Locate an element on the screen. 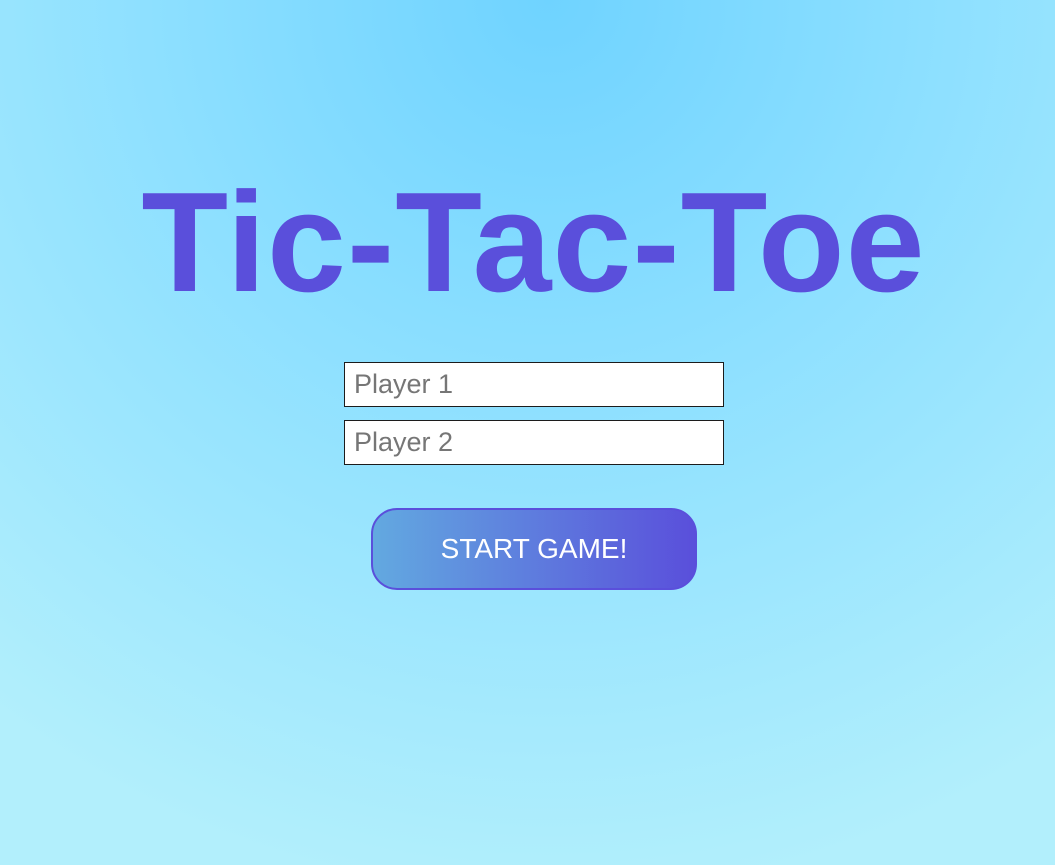  player-2-input is located at coordinates (534, 442).